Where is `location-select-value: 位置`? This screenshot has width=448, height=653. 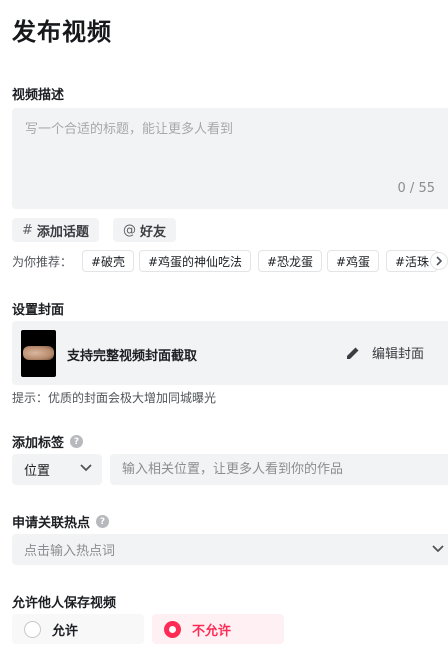
location-select-value: 位置 is located at coordinates (37, 471).